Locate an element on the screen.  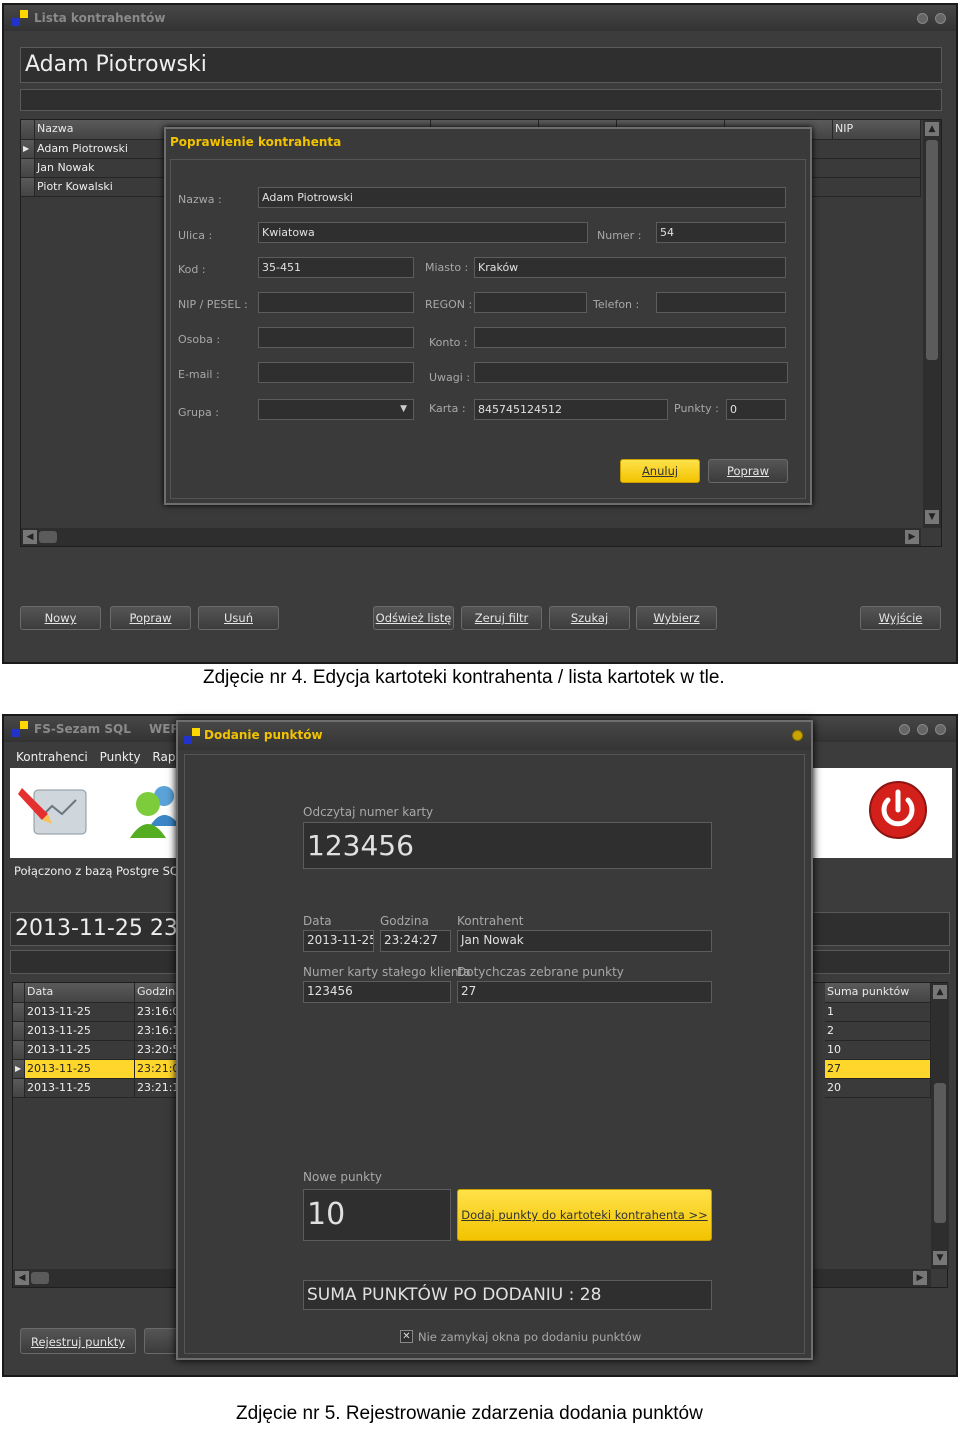
horizontal-scrollbar: ◀ ▶ is located at coordinates (471, 537).